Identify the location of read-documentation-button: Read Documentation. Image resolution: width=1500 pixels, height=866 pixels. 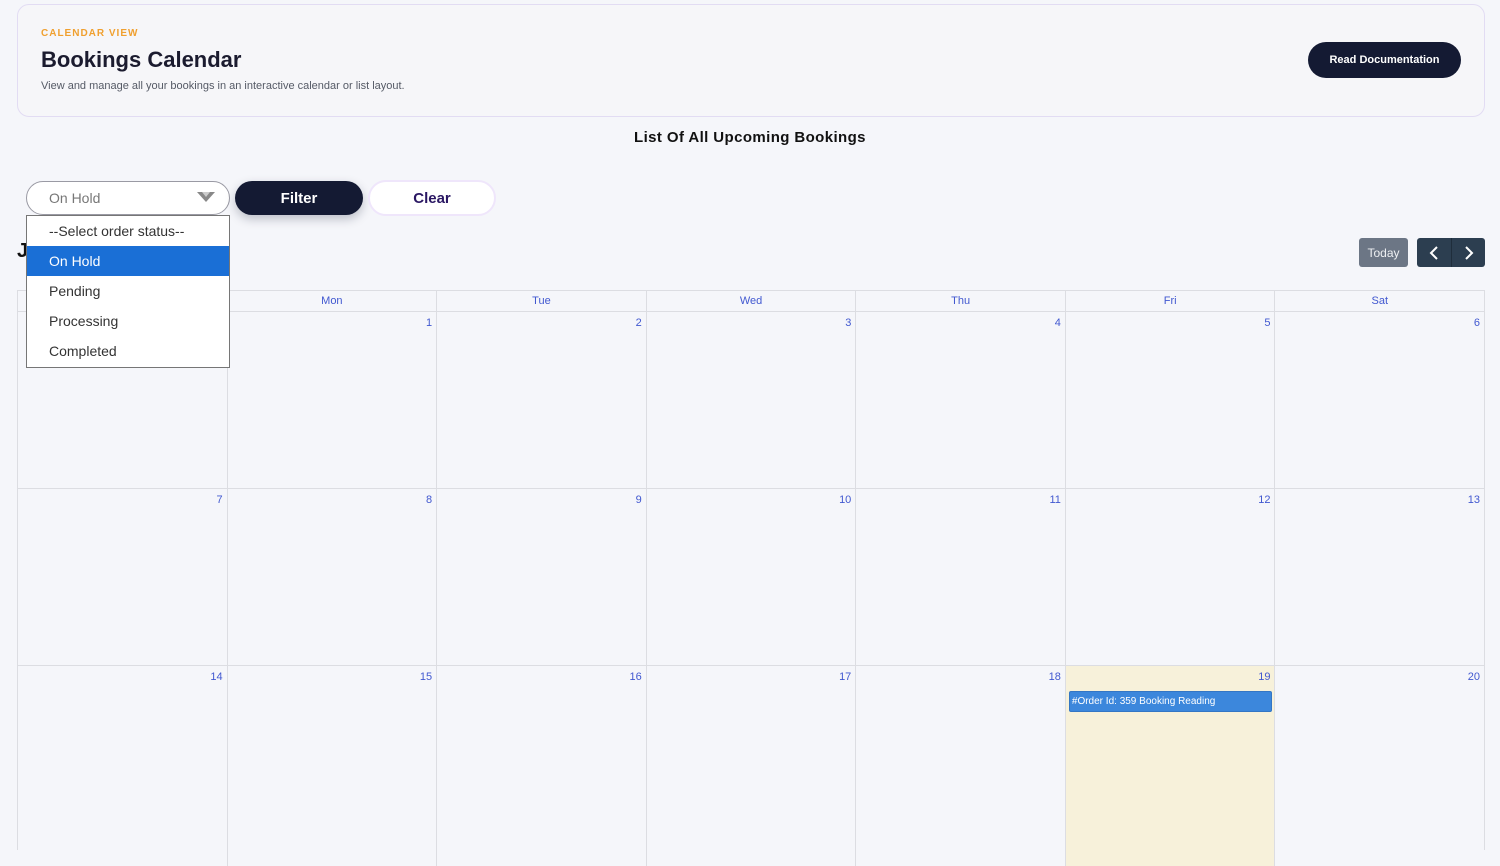
(1384, 60).